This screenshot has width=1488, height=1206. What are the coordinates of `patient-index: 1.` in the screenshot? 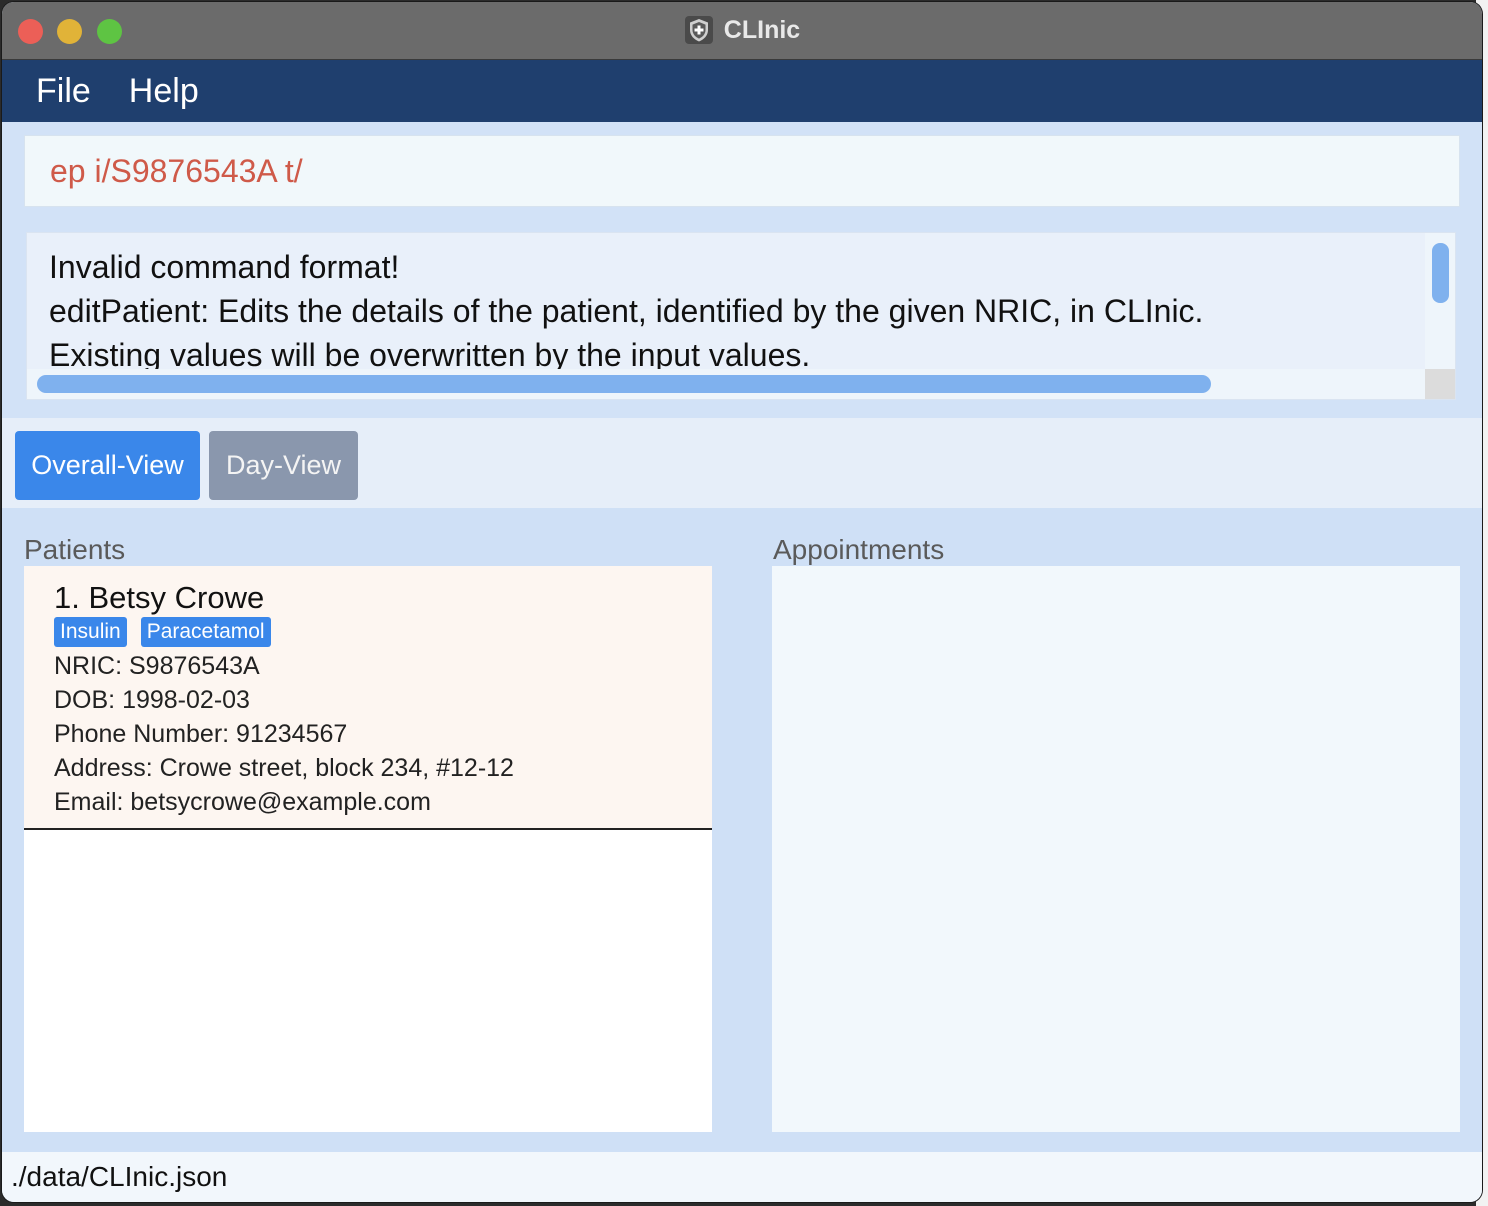 It's located at (67, 597).